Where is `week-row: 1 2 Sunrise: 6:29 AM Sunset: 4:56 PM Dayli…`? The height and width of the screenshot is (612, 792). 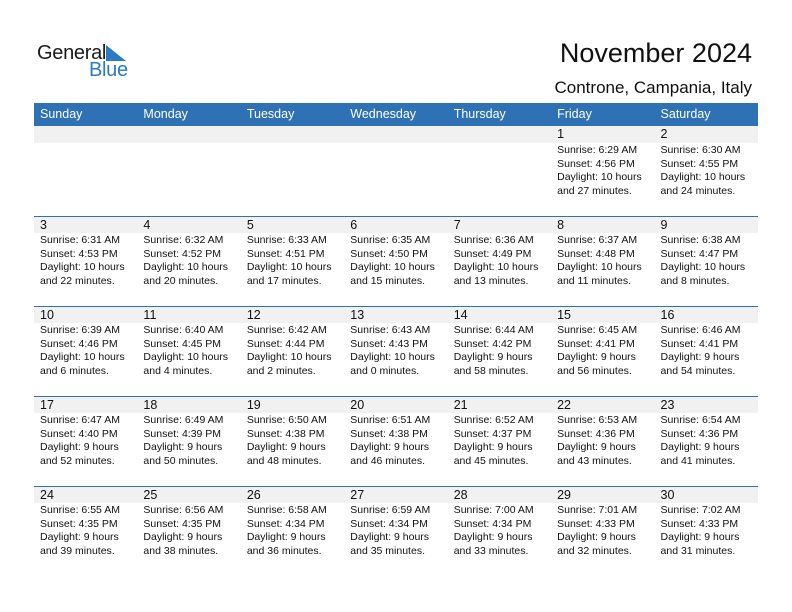
week-row: 1 2 Sunrise: 6:29 AM Sunset: 4:56 PM Dayli… is located at coordinates (396, 171).